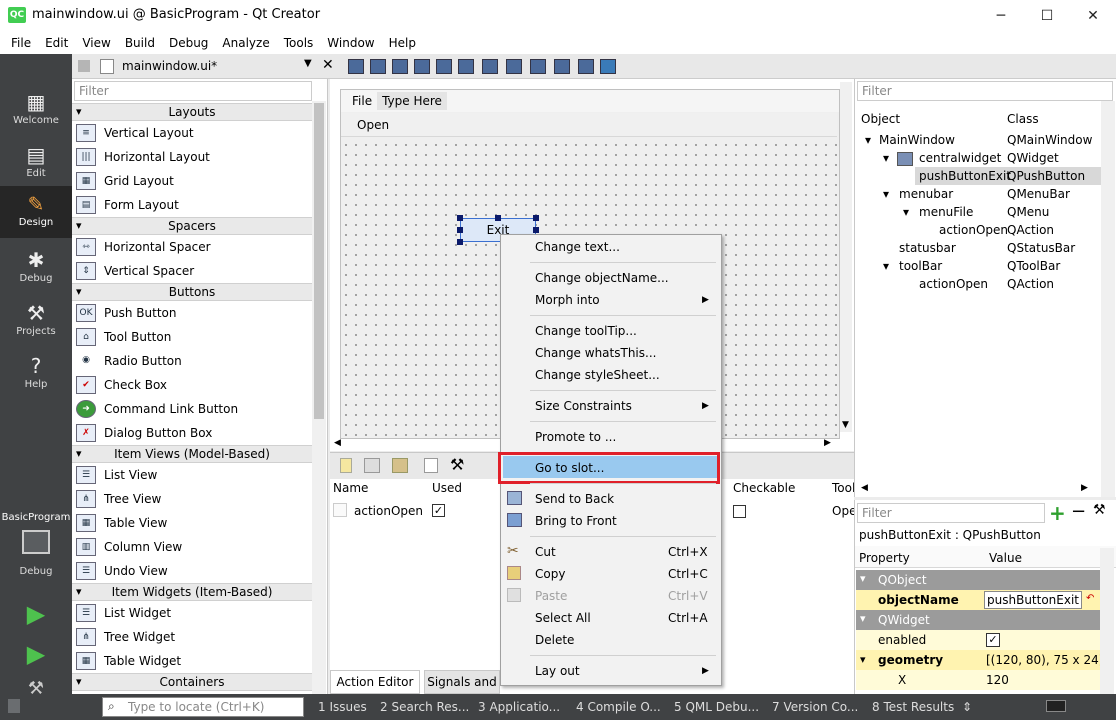 The height and width of the screenshot is (720, 1116). What do you see at coordinates (194, 637) in the screenshot?
I see `widget-tree-widget: ⋔ Tree Widget` at bounding box center [194, 637].